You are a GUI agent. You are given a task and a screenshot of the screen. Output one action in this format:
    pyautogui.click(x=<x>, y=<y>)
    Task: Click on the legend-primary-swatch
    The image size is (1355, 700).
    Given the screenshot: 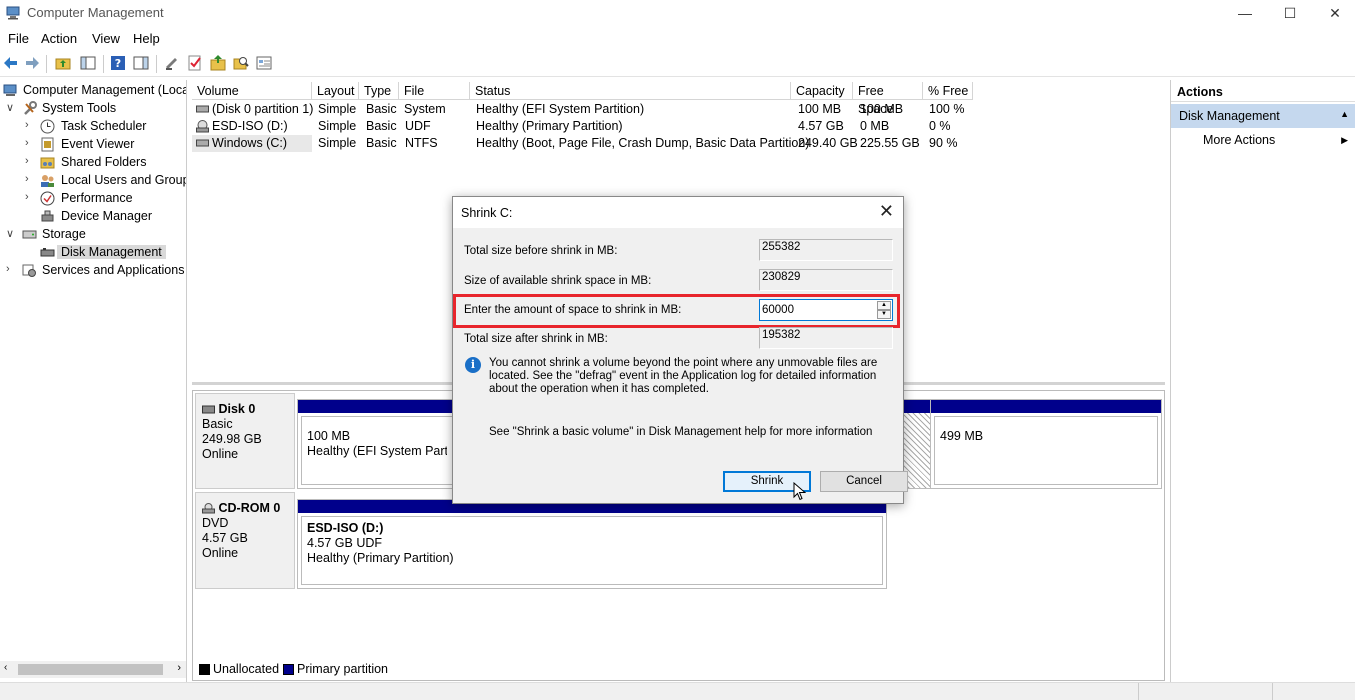 What is the action you would take?
    pyautogui.click(x=288, y=669)
    